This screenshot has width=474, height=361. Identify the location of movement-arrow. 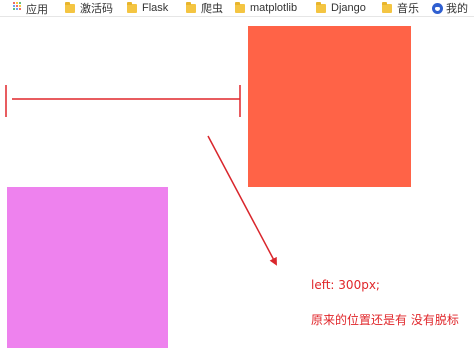
(242, 200).